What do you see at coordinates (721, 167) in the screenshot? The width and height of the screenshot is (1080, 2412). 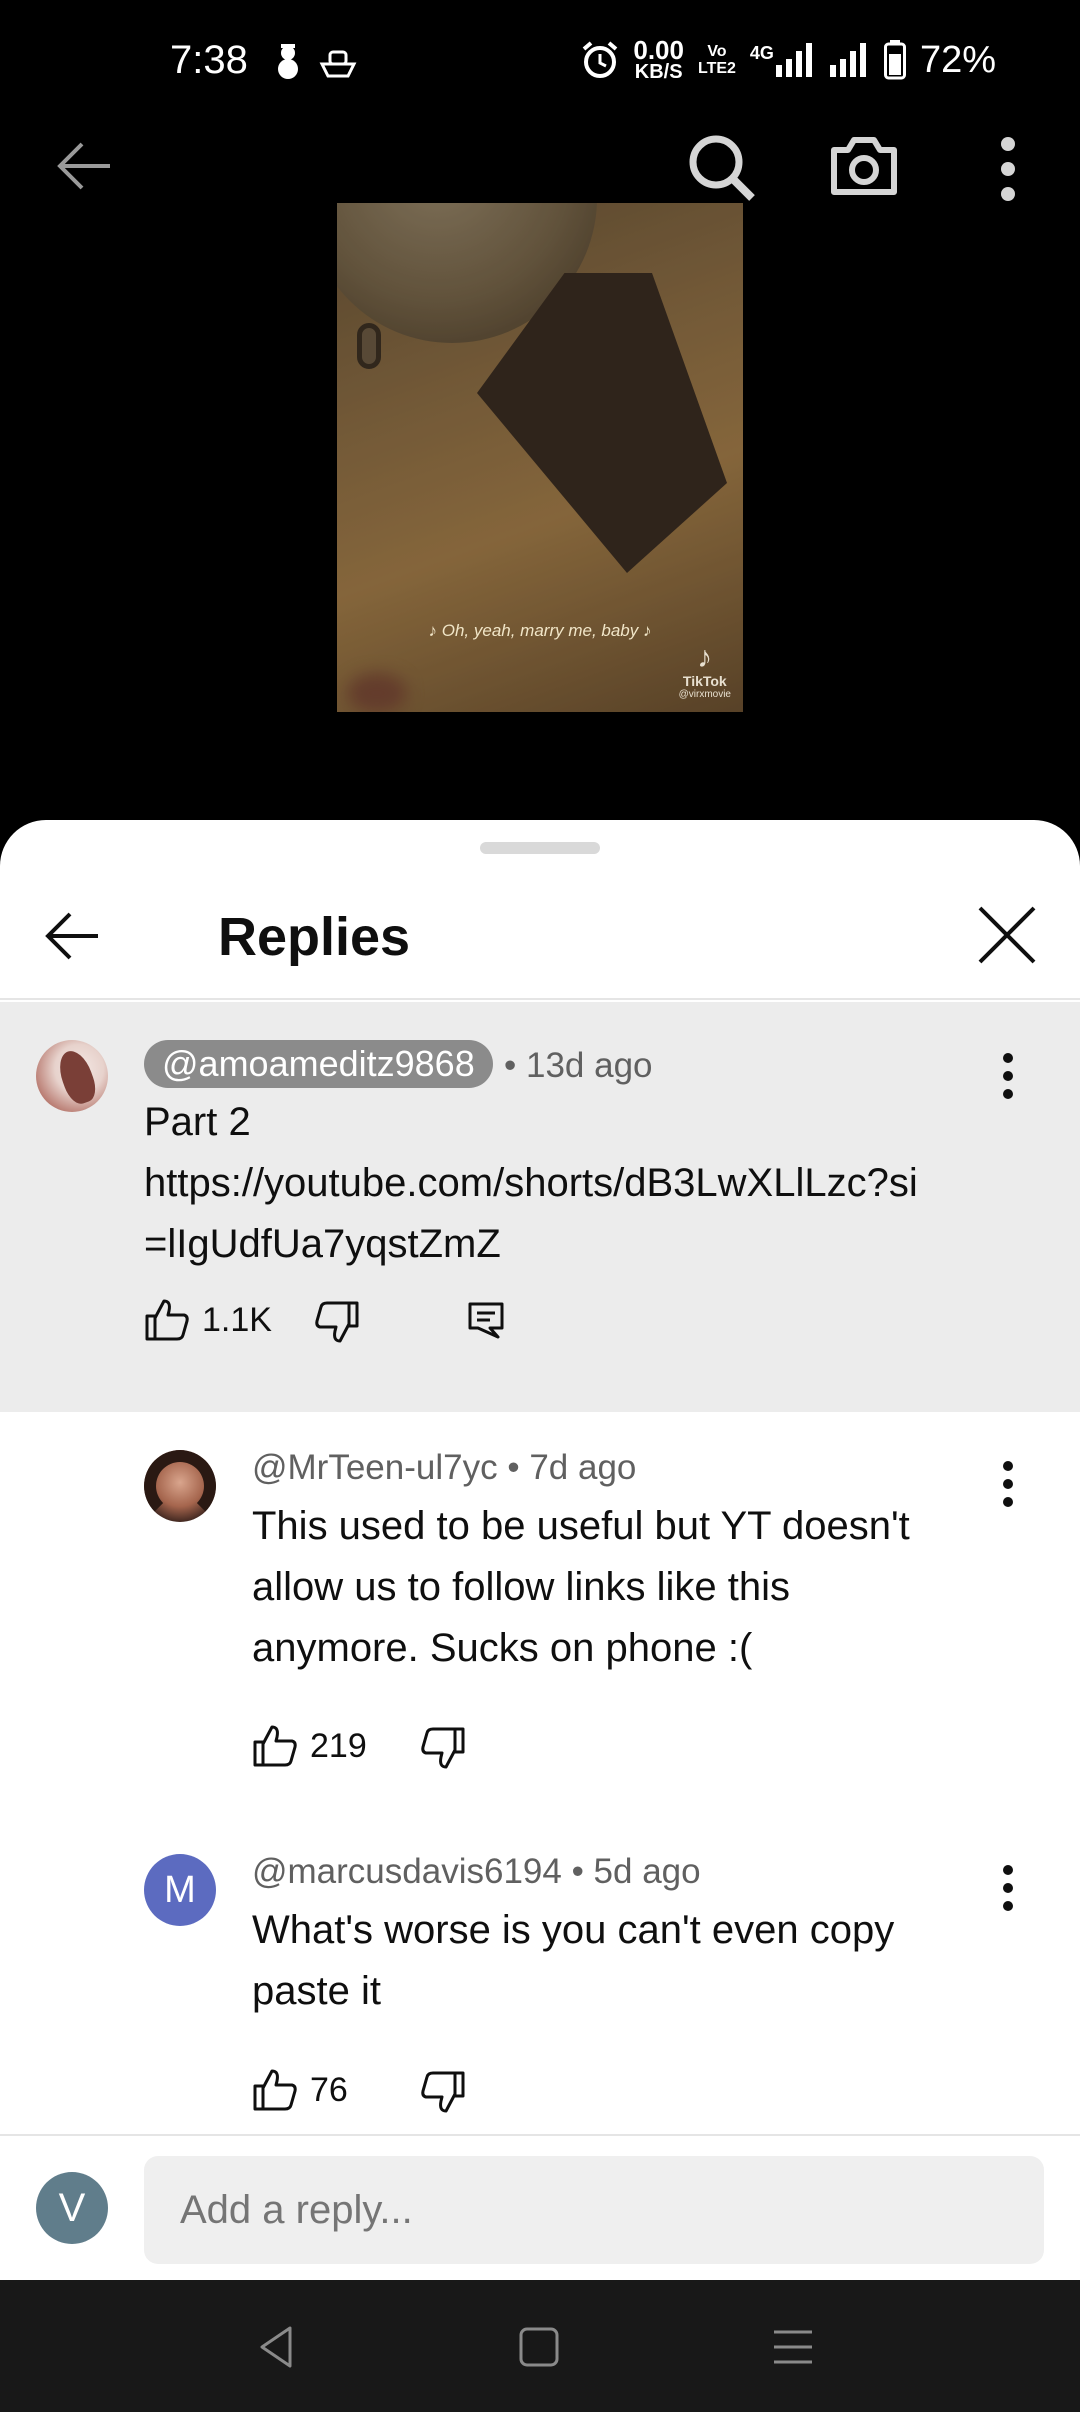 I see `search-icon` at bounding box center [721, 167].